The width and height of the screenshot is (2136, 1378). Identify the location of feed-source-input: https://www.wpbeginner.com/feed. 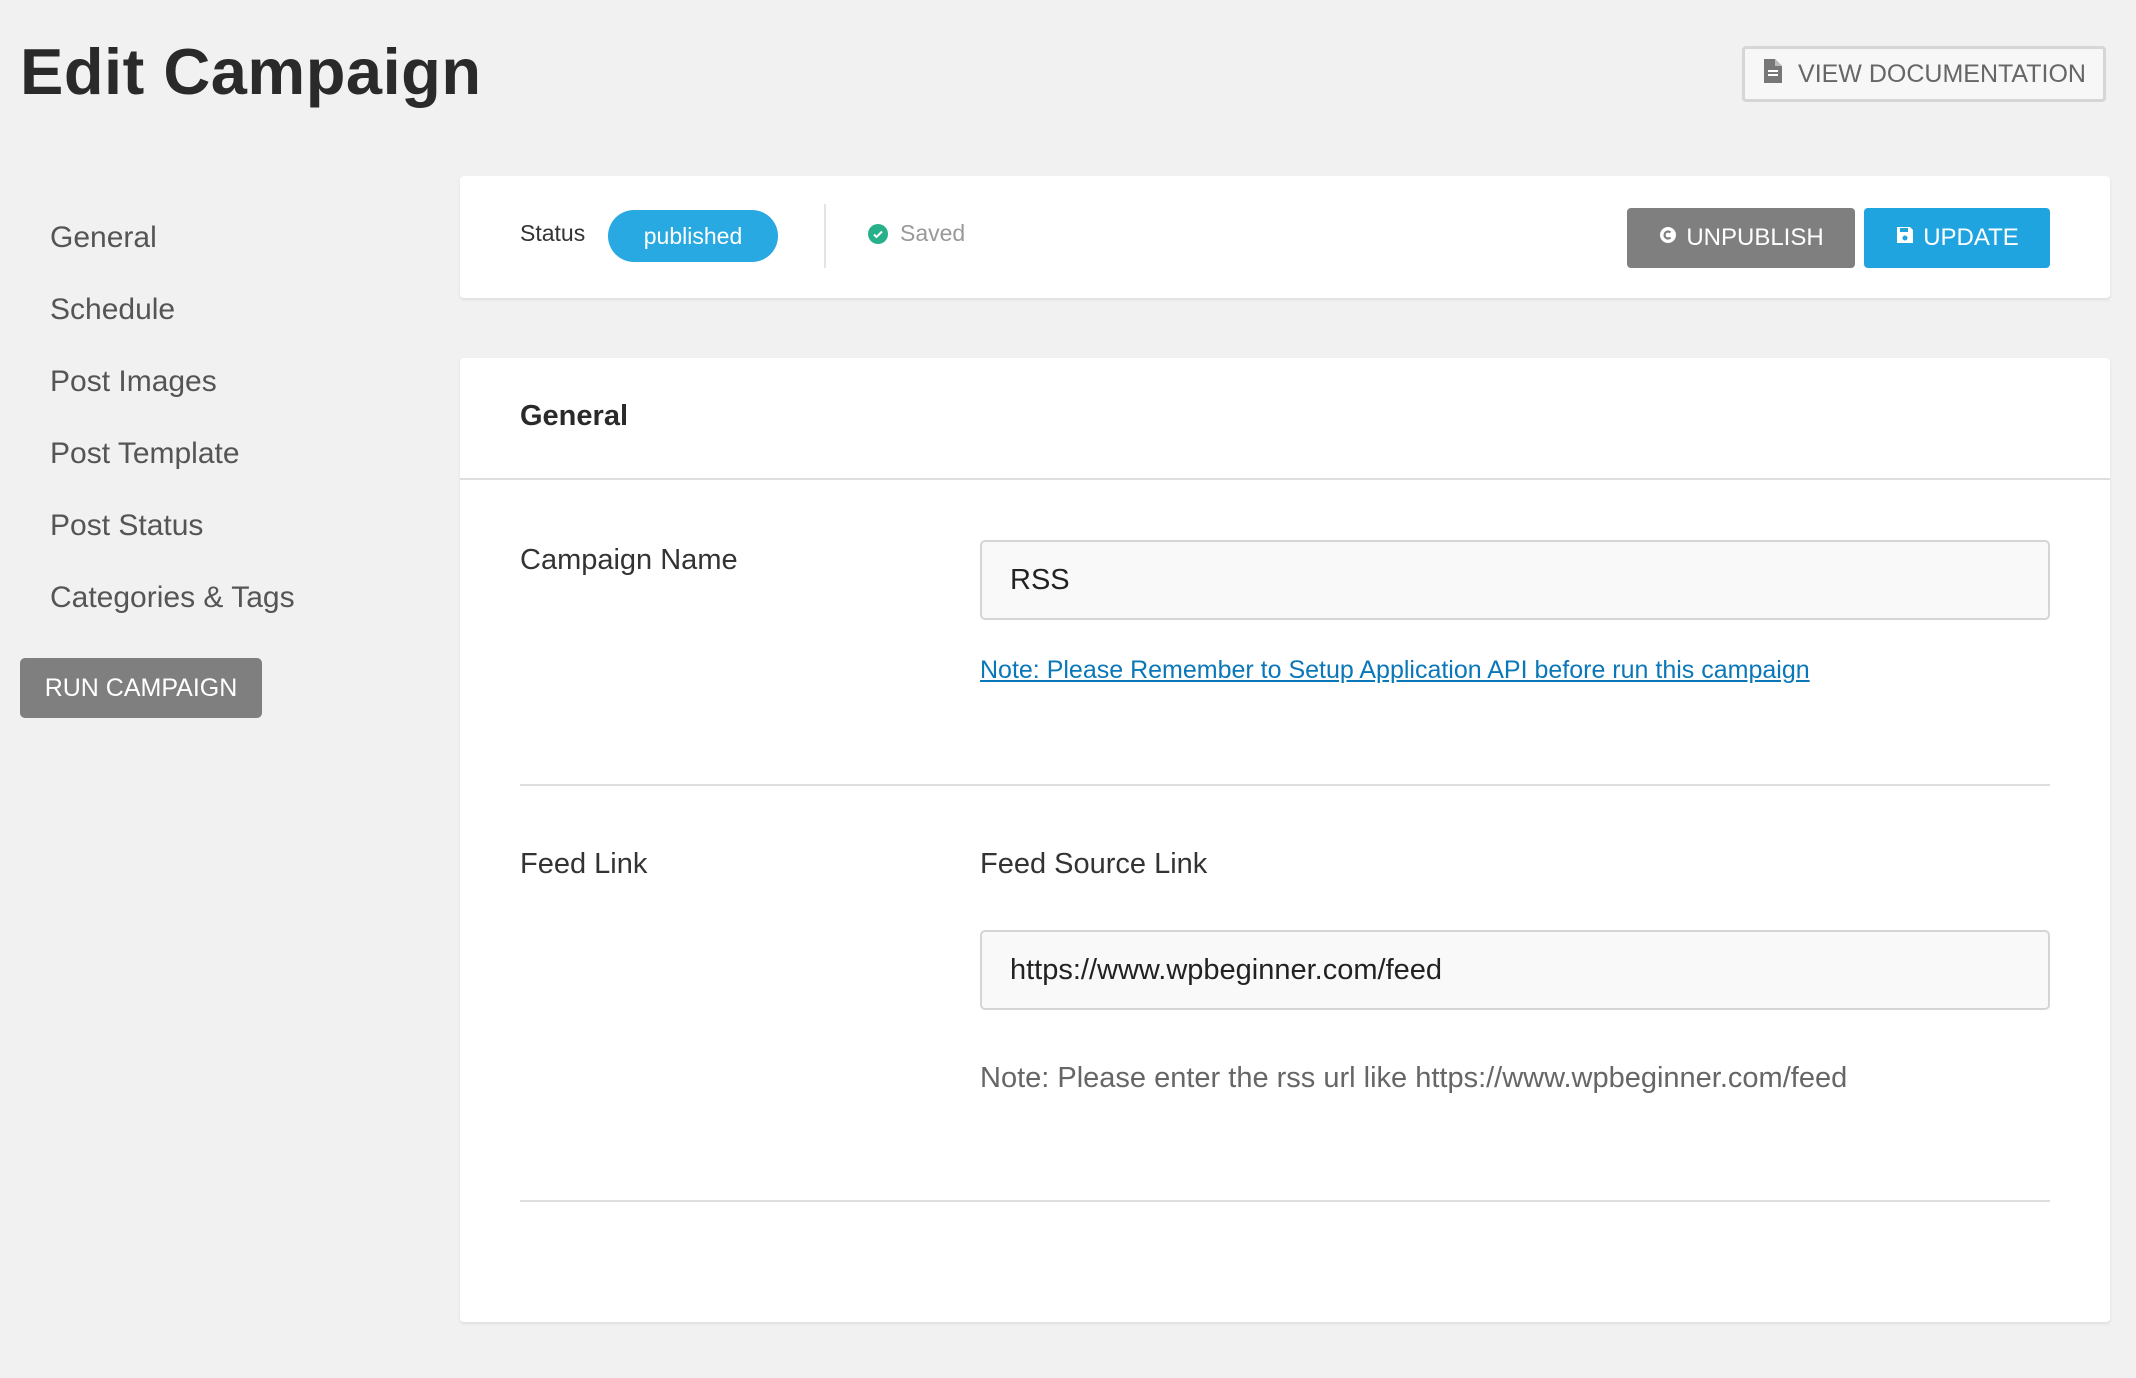
(1515, 970).